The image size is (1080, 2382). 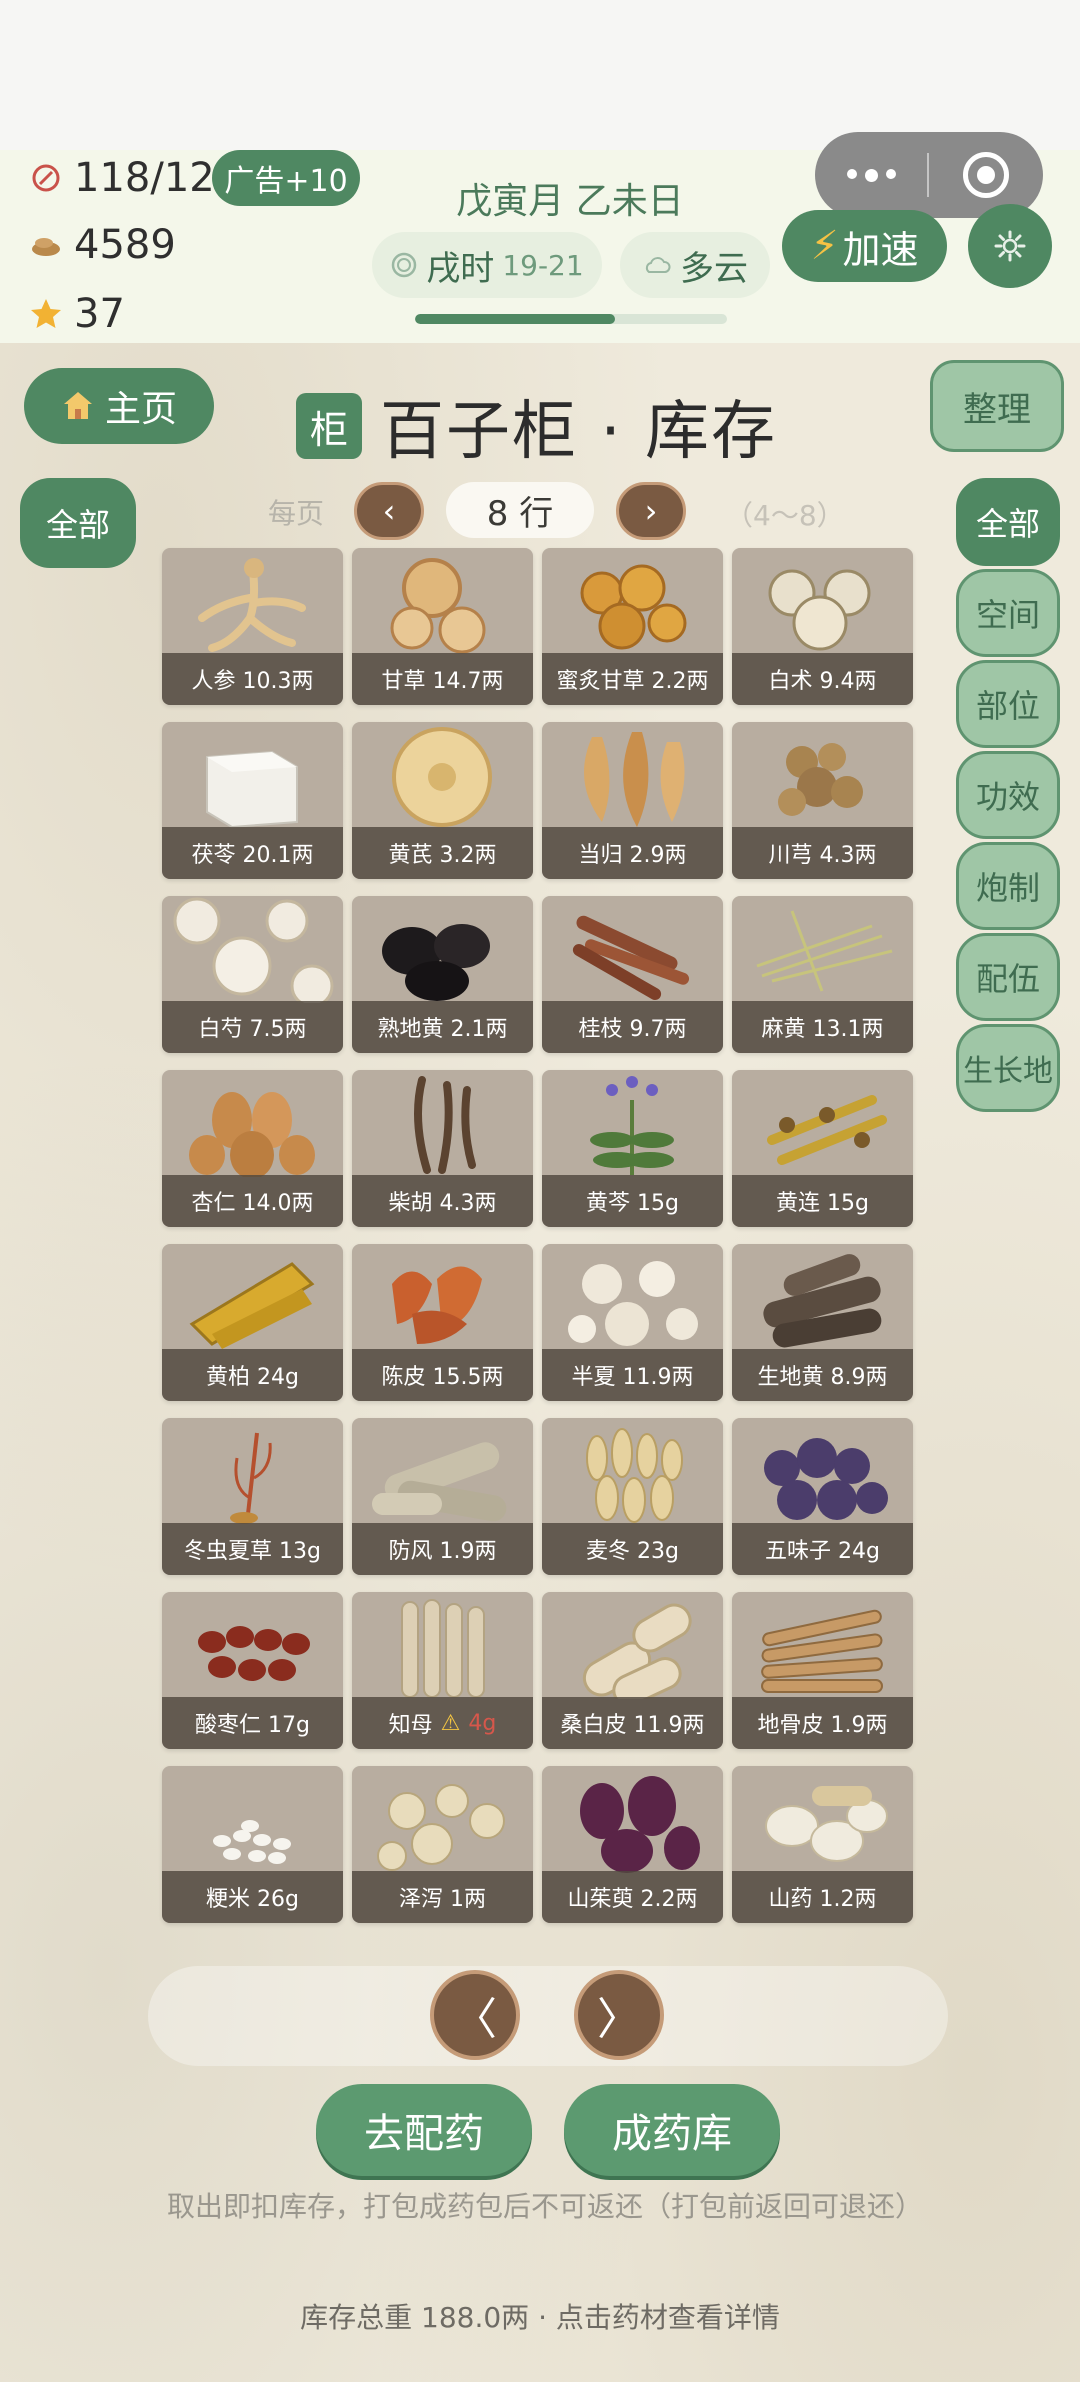 What do you see at coordinates (1008, 704) in the screenshot?
I see `filter-part: 部位` at bounding box center [1008, 704].